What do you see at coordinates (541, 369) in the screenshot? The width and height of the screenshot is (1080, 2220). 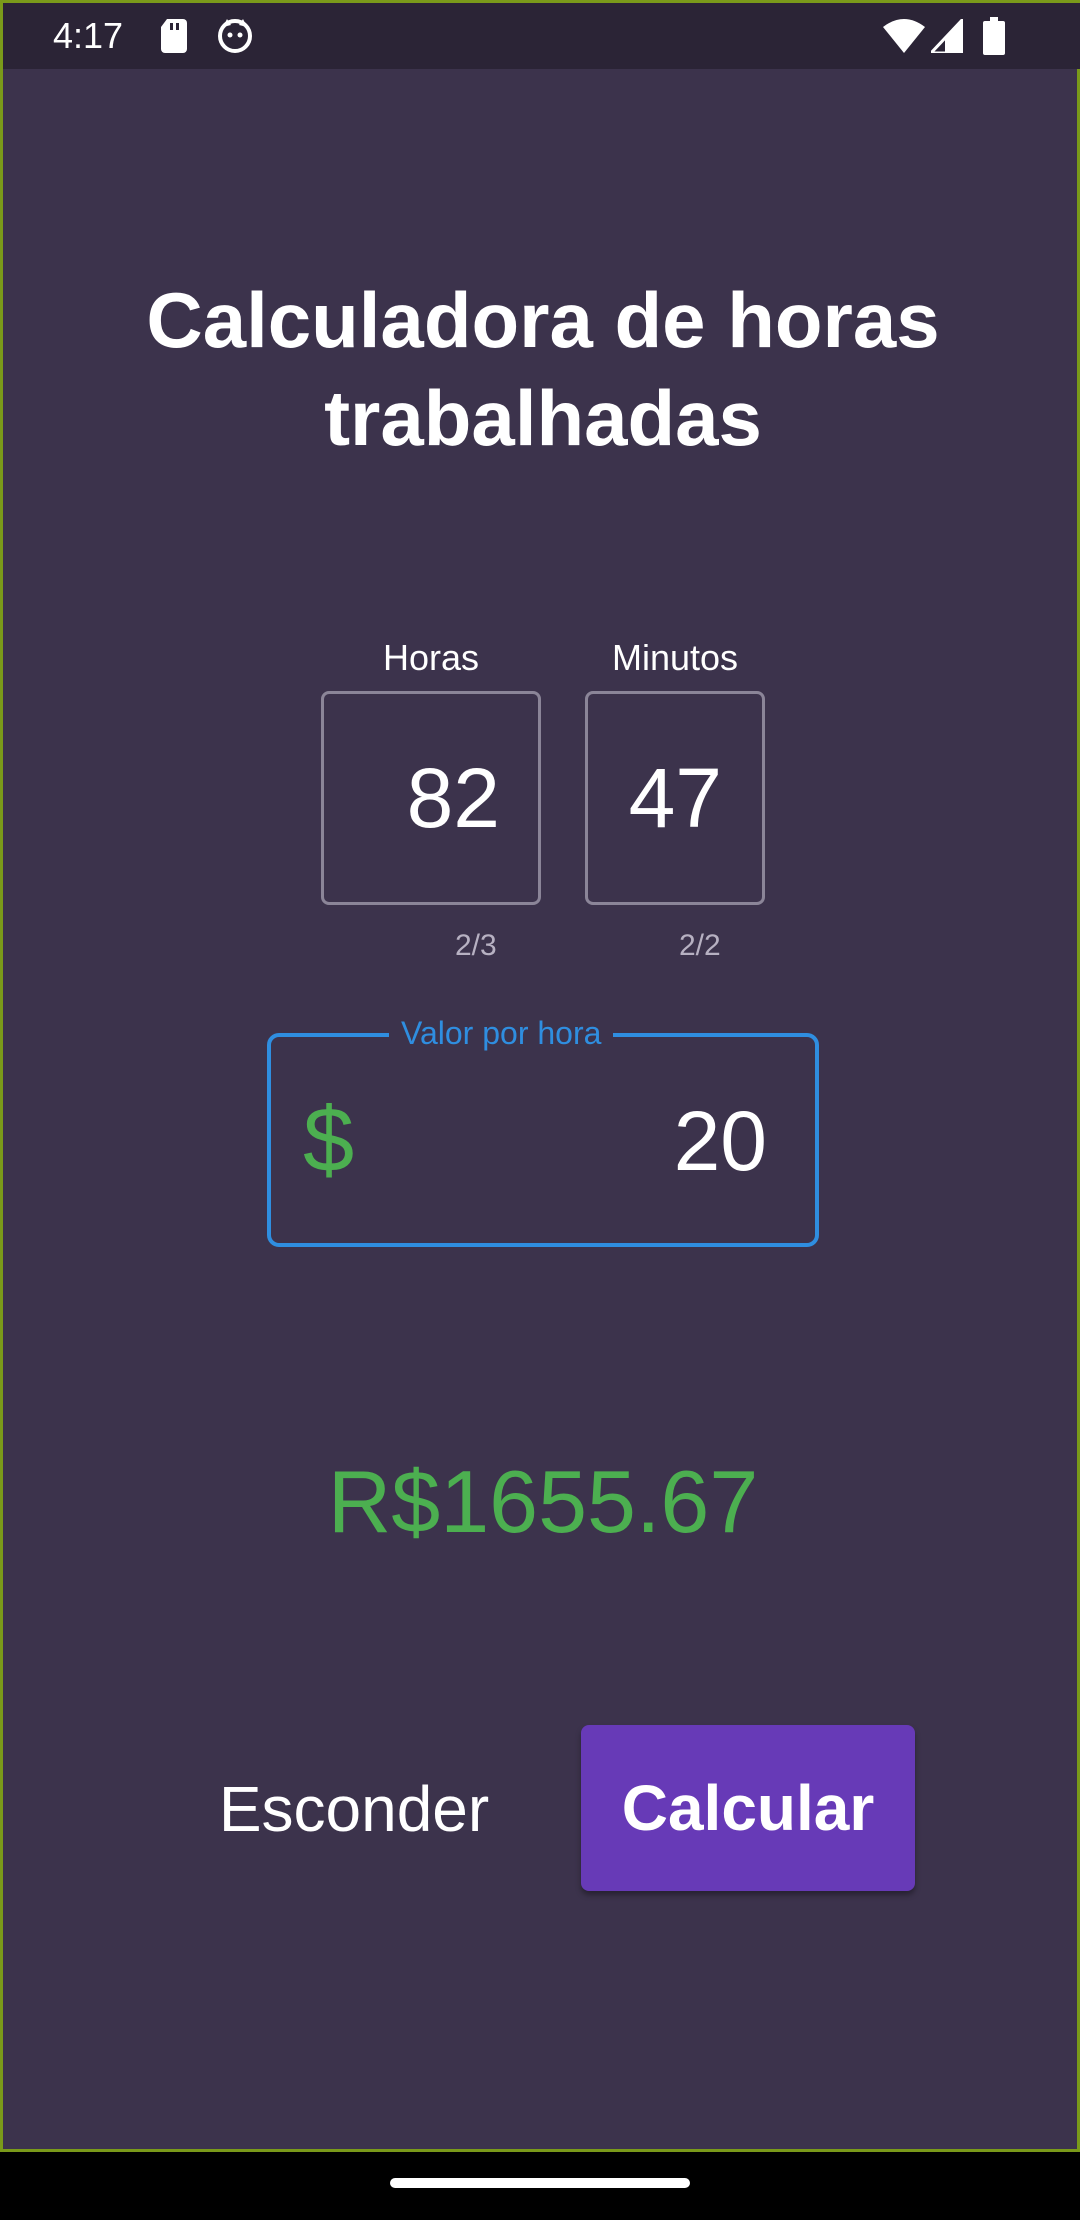 I see `page-title: Calculadora de horas trabalhadas` at bounding box center [541, 369].